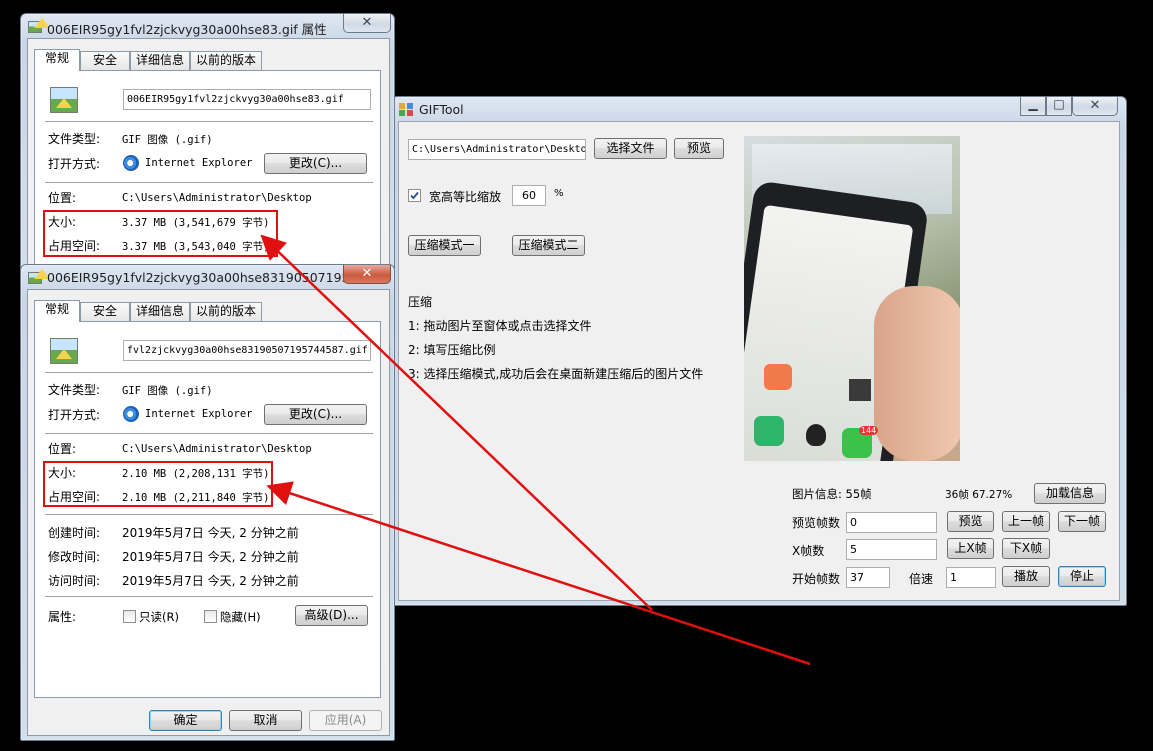 This screenshot has width=1153, height=751. Describe the element at coordinates (240, 617) in the screenshot. I see `hidden-label: 隐藏(H)` at that location.